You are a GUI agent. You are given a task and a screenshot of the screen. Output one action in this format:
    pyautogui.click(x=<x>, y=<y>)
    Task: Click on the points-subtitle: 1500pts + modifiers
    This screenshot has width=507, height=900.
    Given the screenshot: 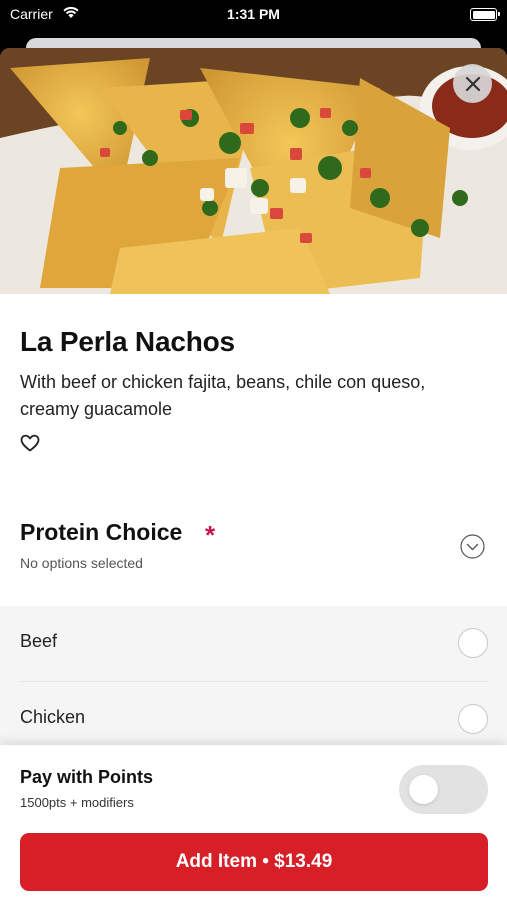 What is the action you would take?
    pyautogui.click(x=77, y=802)
    